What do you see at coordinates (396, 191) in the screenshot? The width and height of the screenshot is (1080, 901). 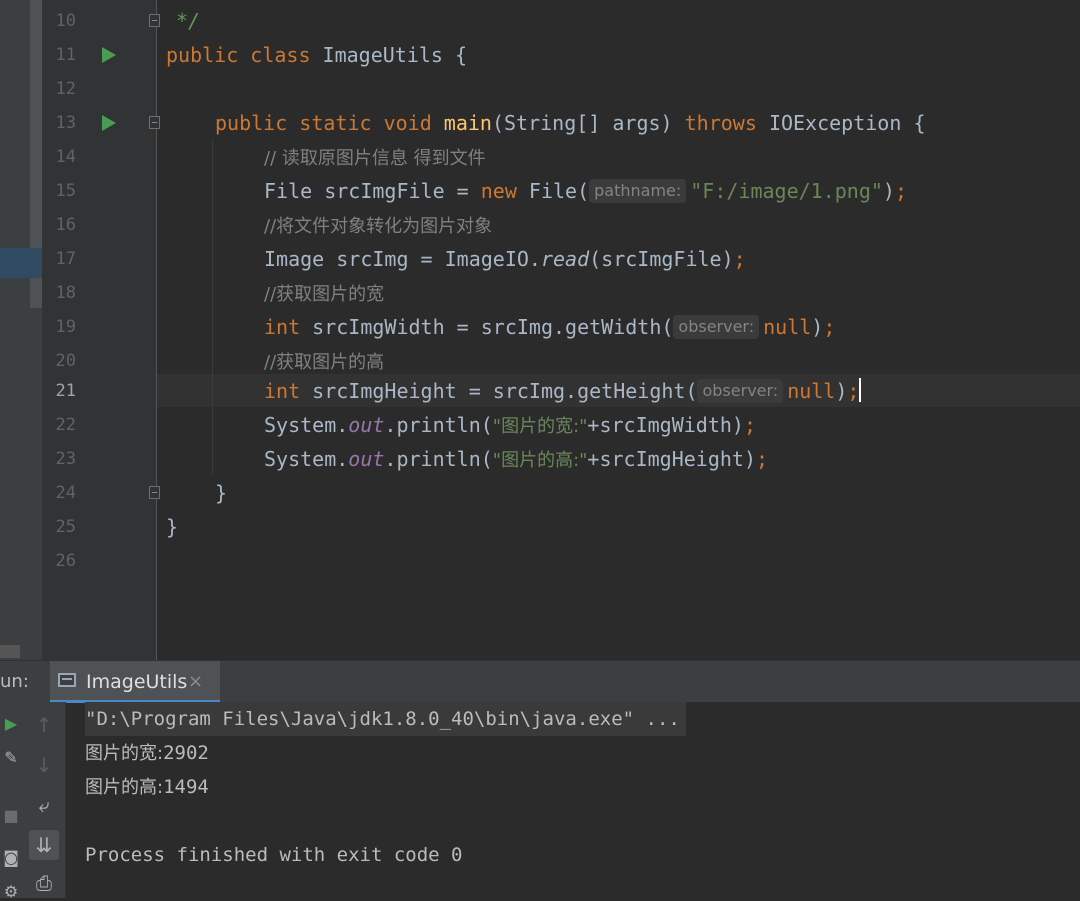 I see `code-text: srcImgFile =` at bounding box center [396, 191].